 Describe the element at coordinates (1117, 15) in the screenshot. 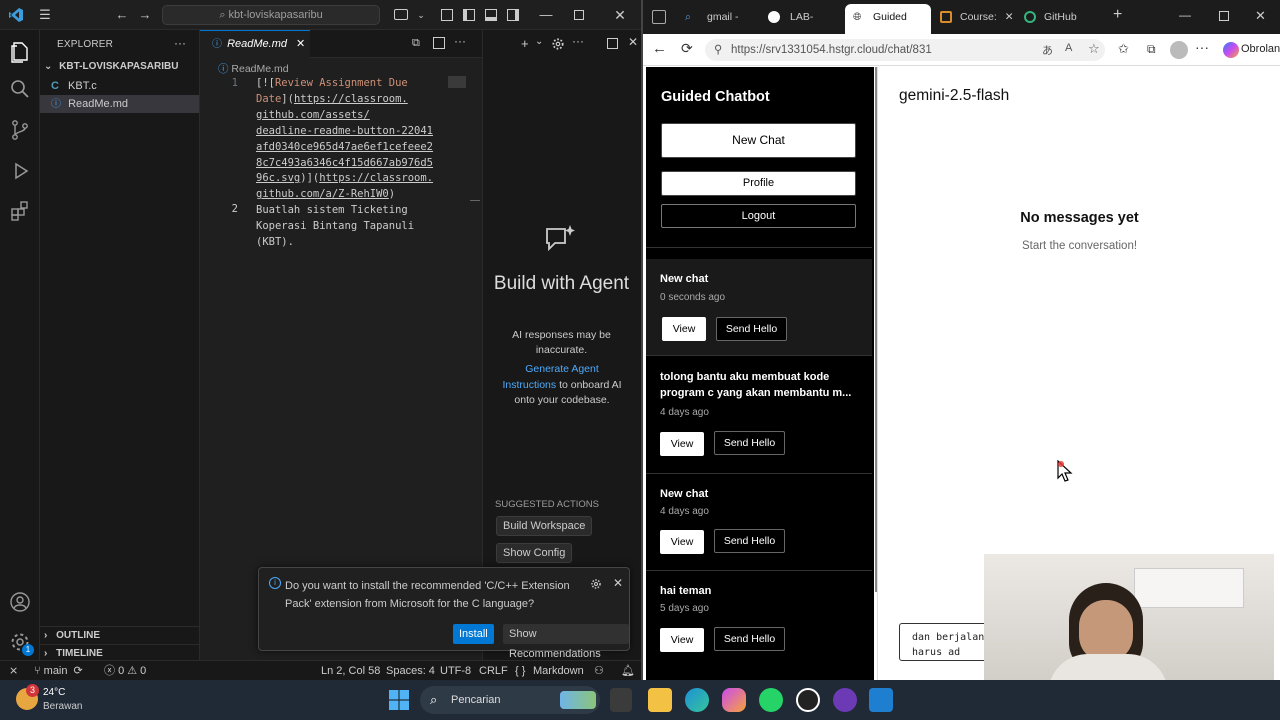

I see `new-tab-plus-icon: +` at that location.